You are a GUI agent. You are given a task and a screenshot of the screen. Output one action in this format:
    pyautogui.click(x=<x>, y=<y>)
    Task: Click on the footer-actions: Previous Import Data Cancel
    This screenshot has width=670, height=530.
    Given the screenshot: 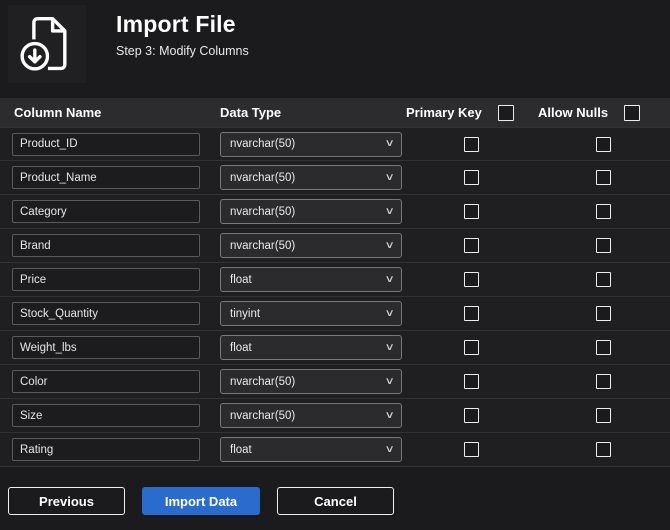 What is the action you would take?
    pyautogui.click(x=335, y=491)
    